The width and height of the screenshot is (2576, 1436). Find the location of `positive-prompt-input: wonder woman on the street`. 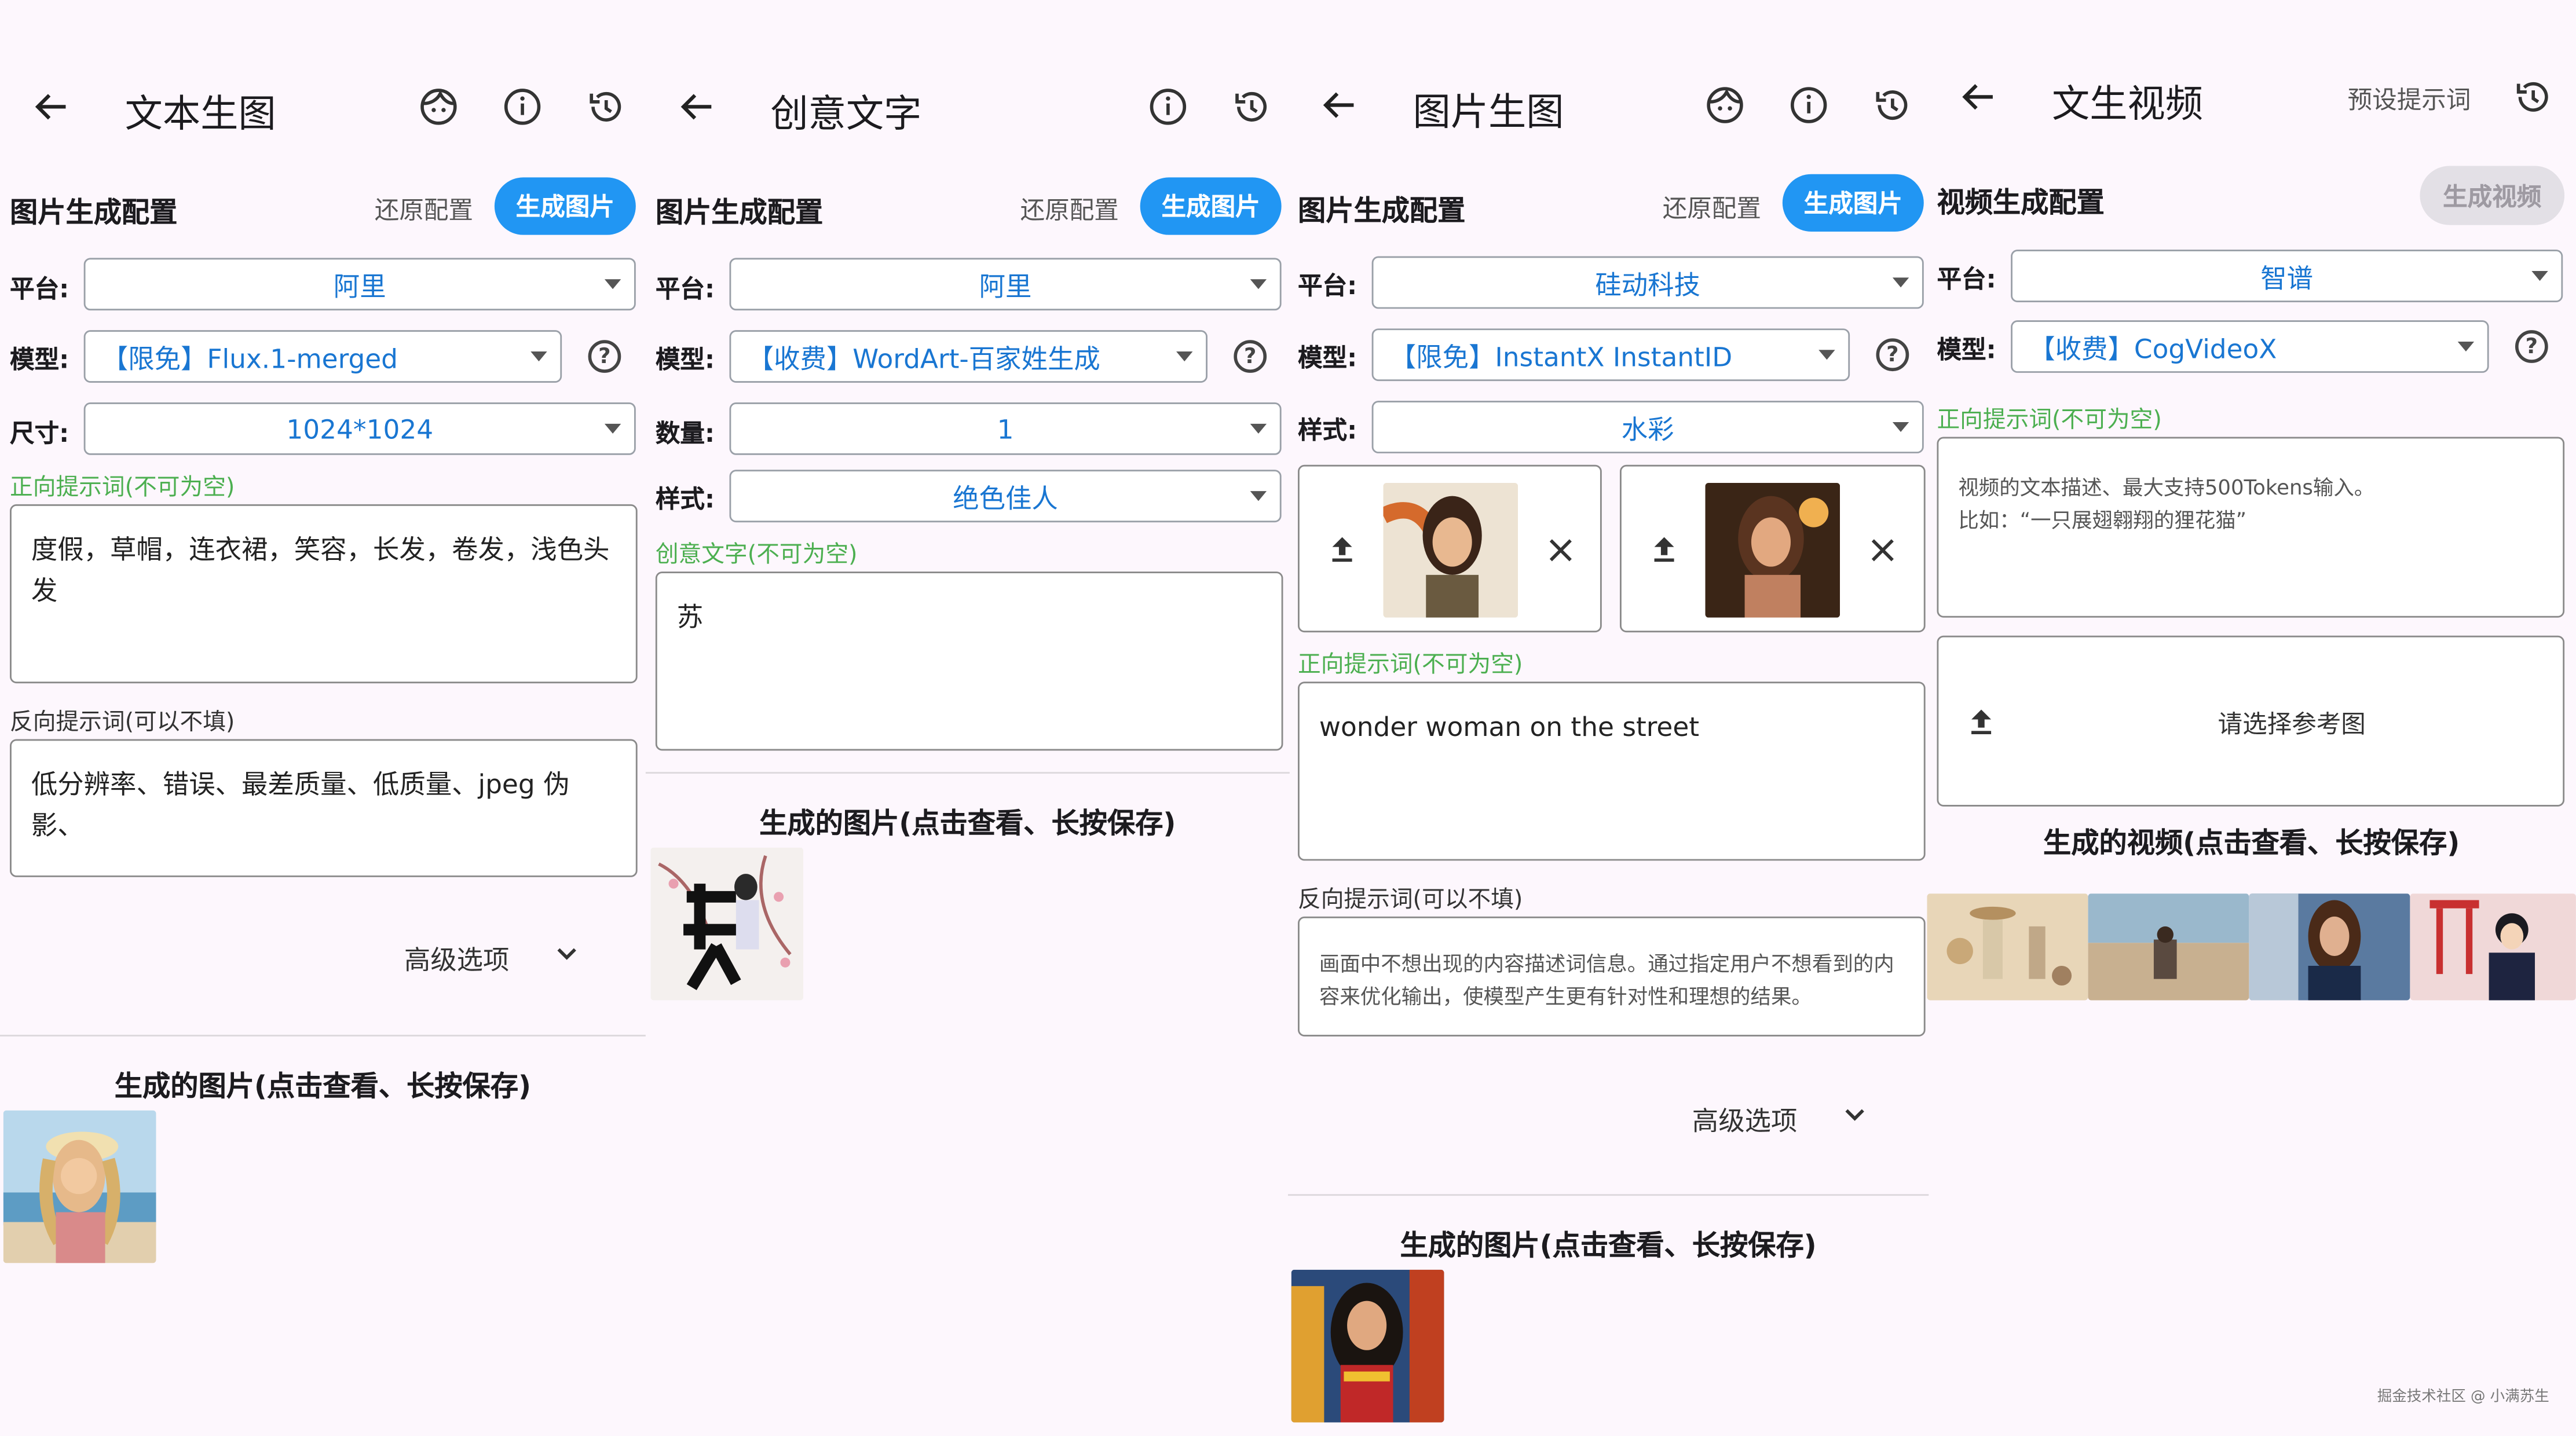

positive-prompt-input: wonder woman on the street is located at coordinates (1611, 771).